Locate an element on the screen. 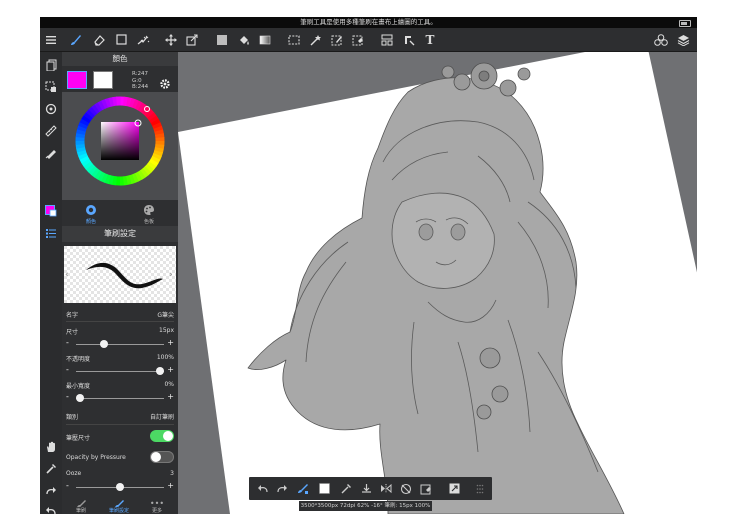  bucket-icon is located at coordinates (244, 39).